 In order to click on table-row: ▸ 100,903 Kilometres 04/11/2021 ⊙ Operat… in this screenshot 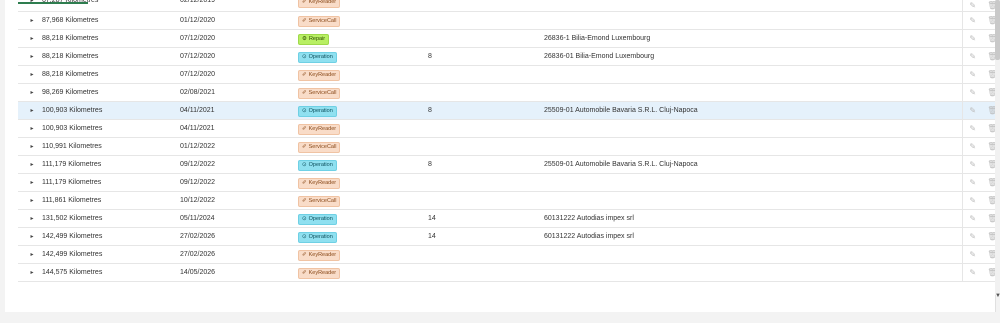, I will do `click(509, 111)`.